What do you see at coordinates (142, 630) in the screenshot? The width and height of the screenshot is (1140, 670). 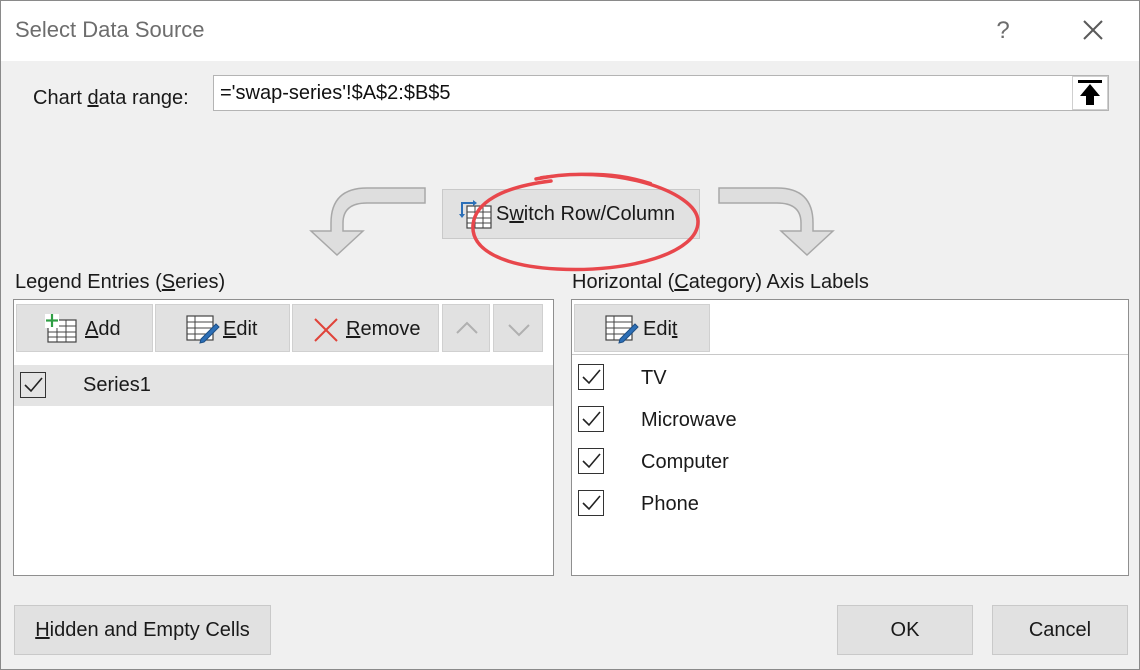 I see `hidden-and-empty-cells-button: Hidden and Empty Cells` at bounding box center [142, 630].